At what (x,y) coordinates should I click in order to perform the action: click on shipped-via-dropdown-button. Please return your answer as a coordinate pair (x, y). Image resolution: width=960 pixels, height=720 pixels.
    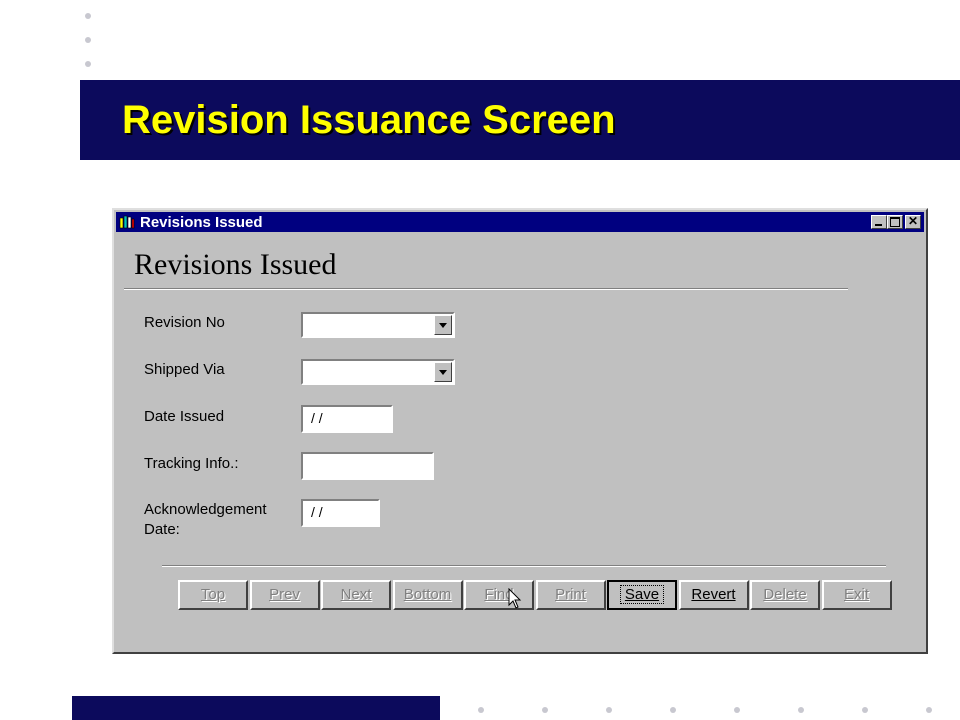
    Looking at the image, I should click on (443, 372).